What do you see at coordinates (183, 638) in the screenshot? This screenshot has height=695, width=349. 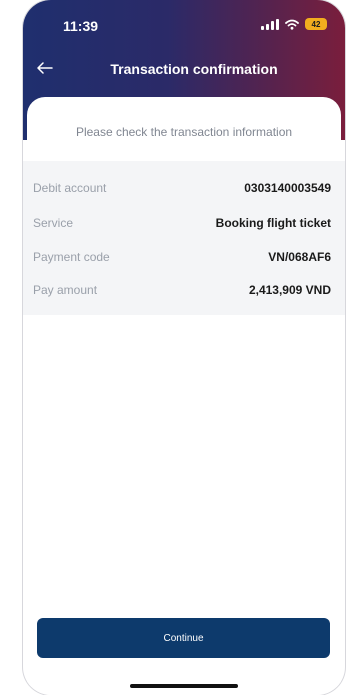 I see `continue-button: Continue` at bounding box center [183, 638].